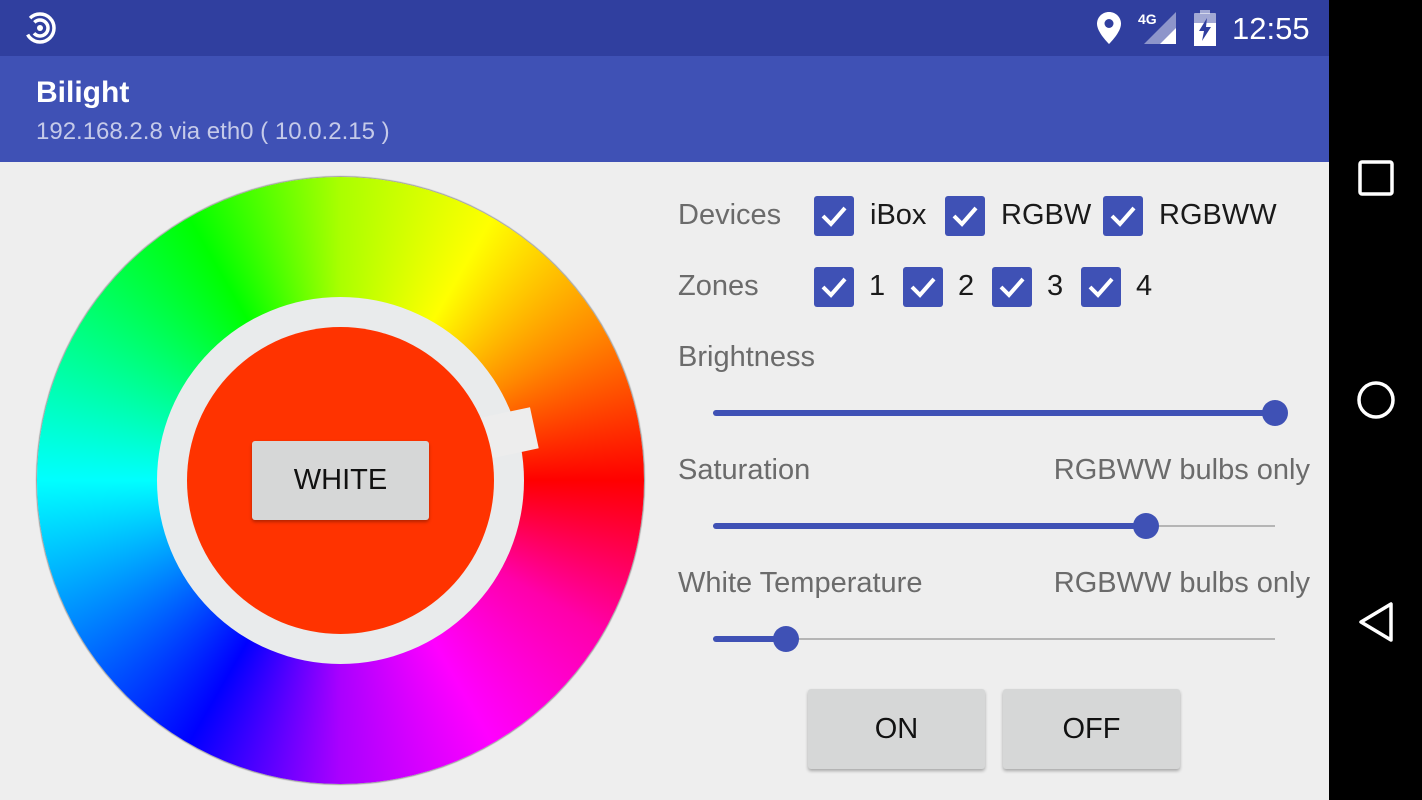 The image size is (1422, 800). Describe the element at coordinates (896, 729) in the screenshot. I see `on-button: ON` at that location.